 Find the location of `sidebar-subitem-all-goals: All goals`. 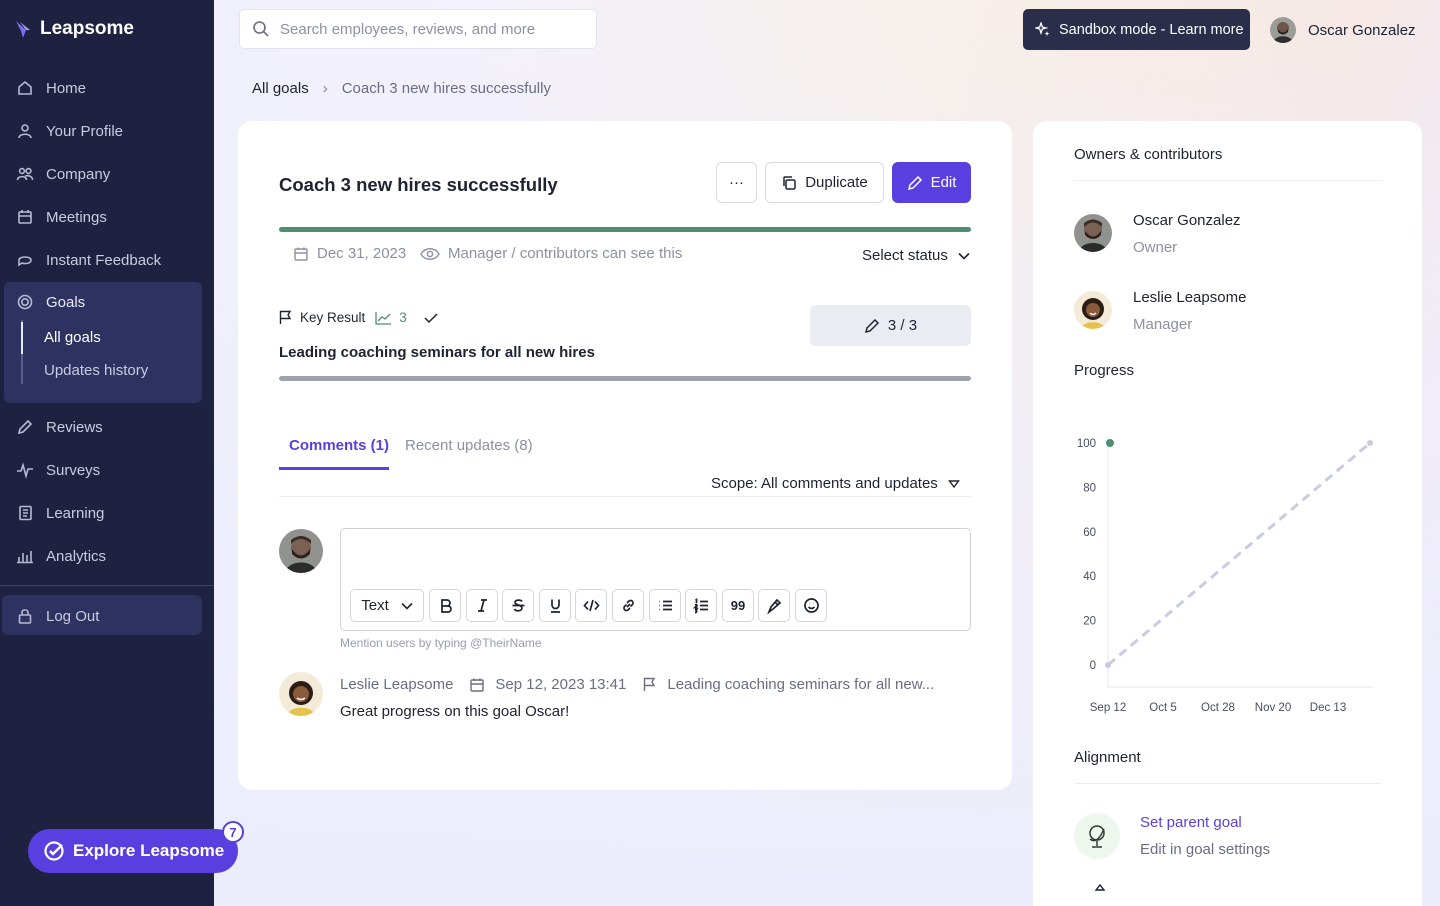

sidebar-subitem-all-goals: All goals is located at coordinates (72, 337).